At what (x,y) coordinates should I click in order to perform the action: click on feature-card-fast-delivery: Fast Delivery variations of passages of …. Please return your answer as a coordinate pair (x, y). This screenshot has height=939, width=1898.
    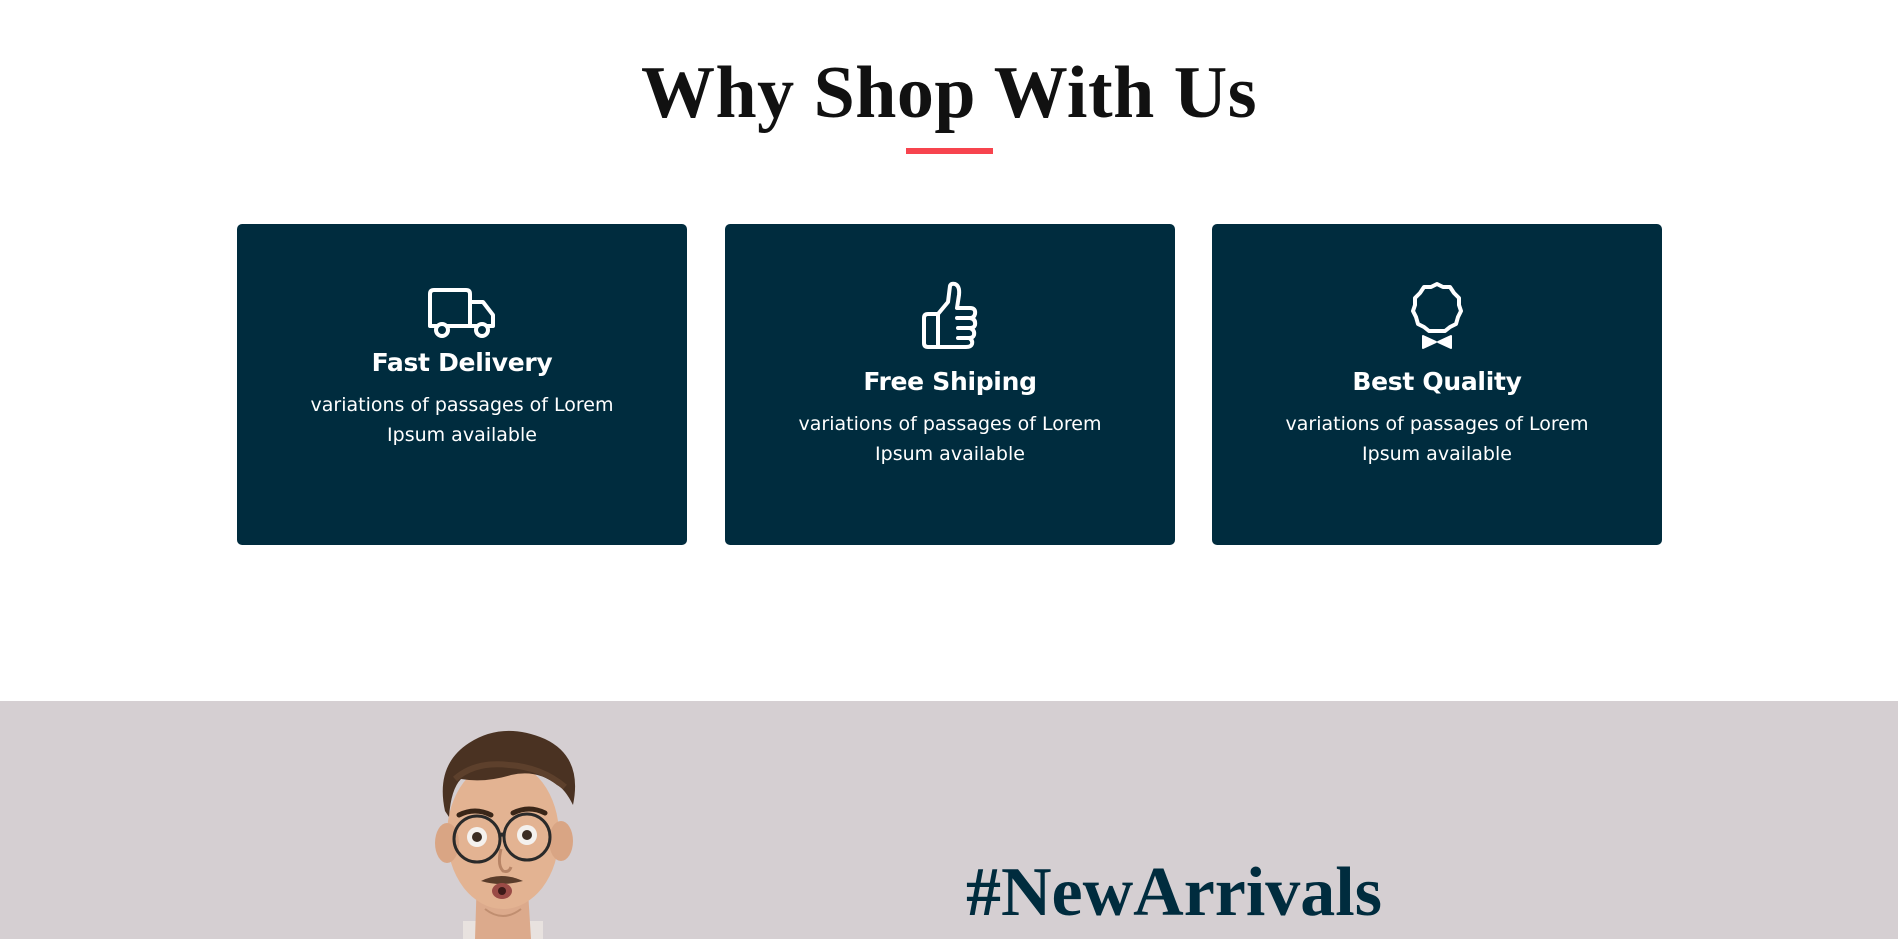
    Looking at the image, I should click on (462, 384).